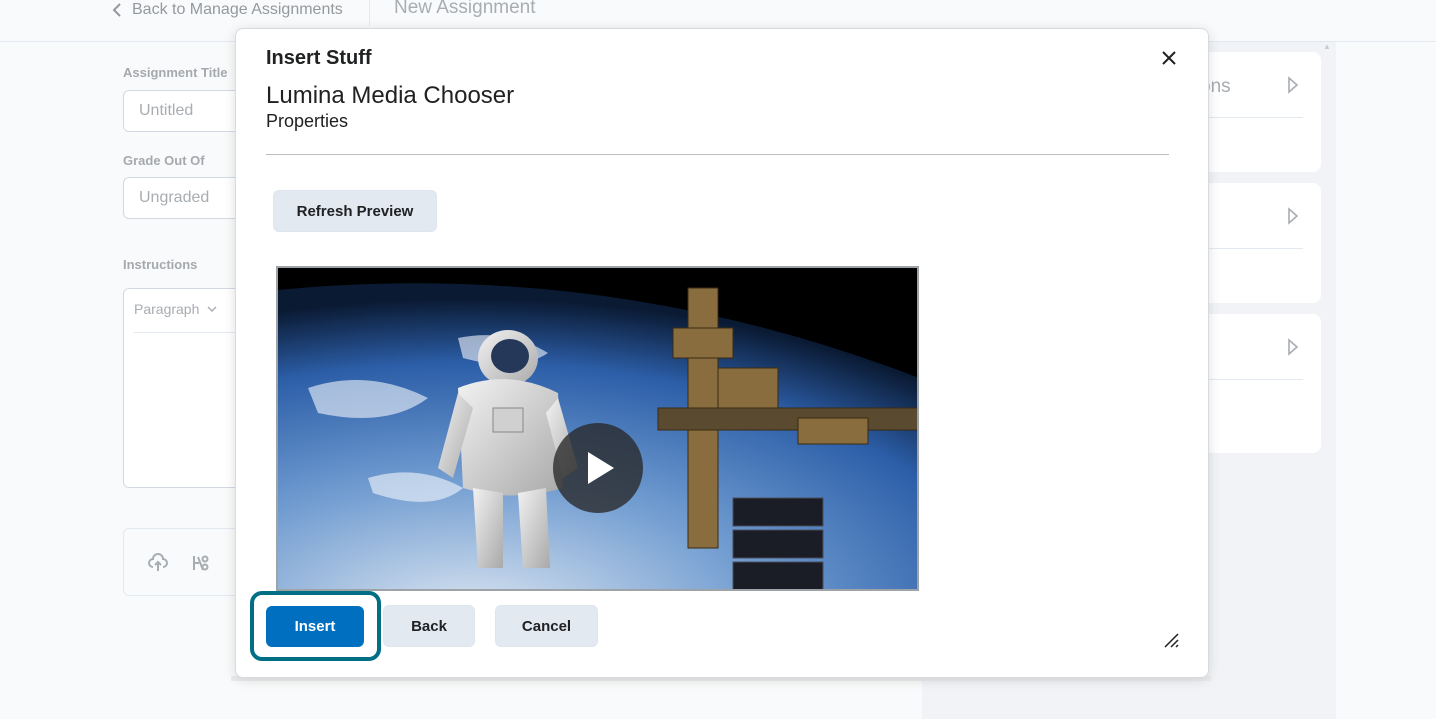 This screenshot has width=1436, height=719. What do you see at coordinates (307, 121) in the screenshot?
I see `properties-subtitle: Properties` at bounding box center [307, 121].